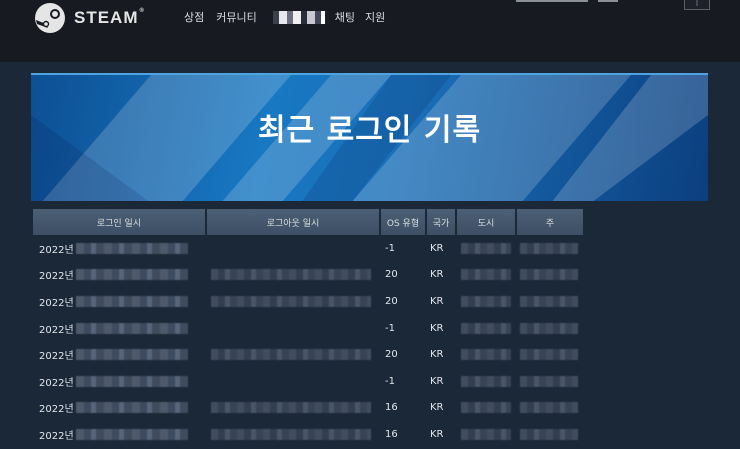  Describe the element at coordinates (236, 17) in the screenshot. I see `nav-community: 커뮤니티` at that location.